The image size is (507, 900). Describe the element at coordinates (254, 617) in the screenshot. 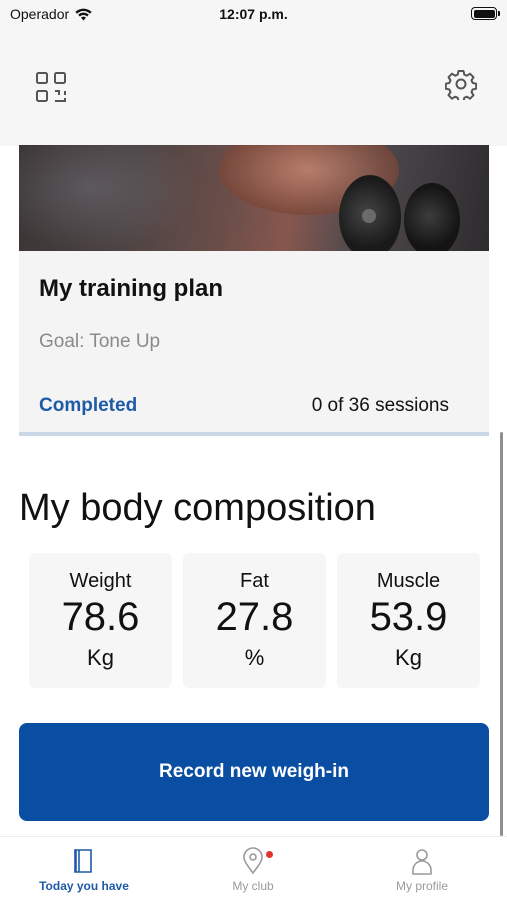

I see `metric-value: 27.8` at that location.